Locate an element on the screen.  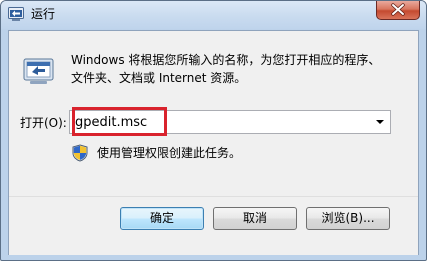
highlight-annotation is located at coordinates (119, 121).